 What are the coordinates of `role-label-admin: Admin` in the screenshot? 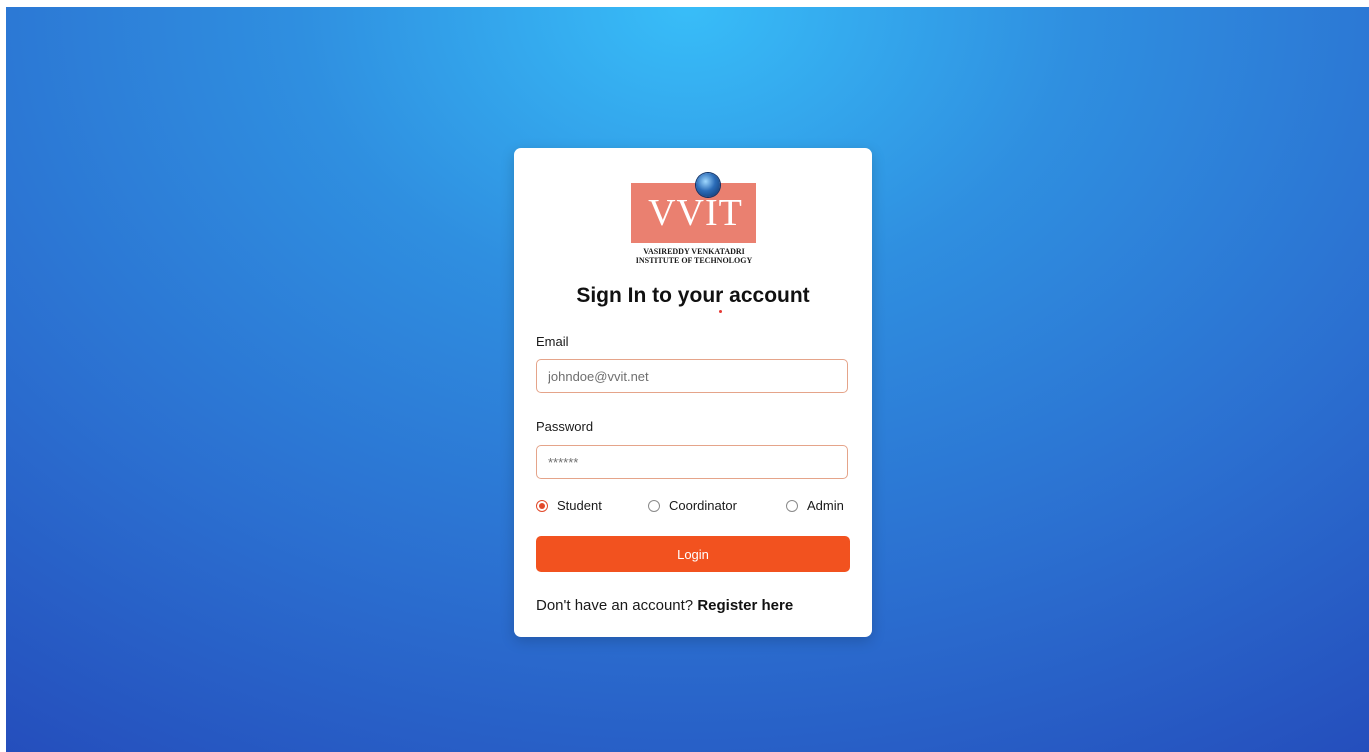 It's located at (825, 505).